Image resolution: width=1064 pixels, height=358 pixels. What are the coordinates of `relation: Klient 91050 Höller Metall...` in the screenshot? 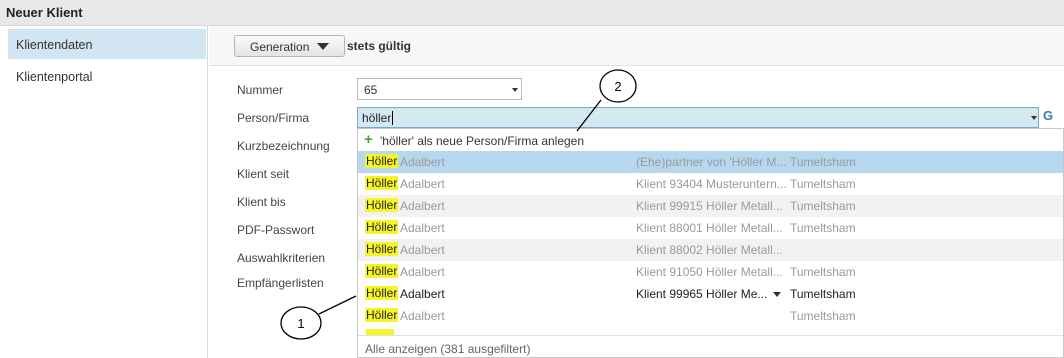 It's located at (709, 272).